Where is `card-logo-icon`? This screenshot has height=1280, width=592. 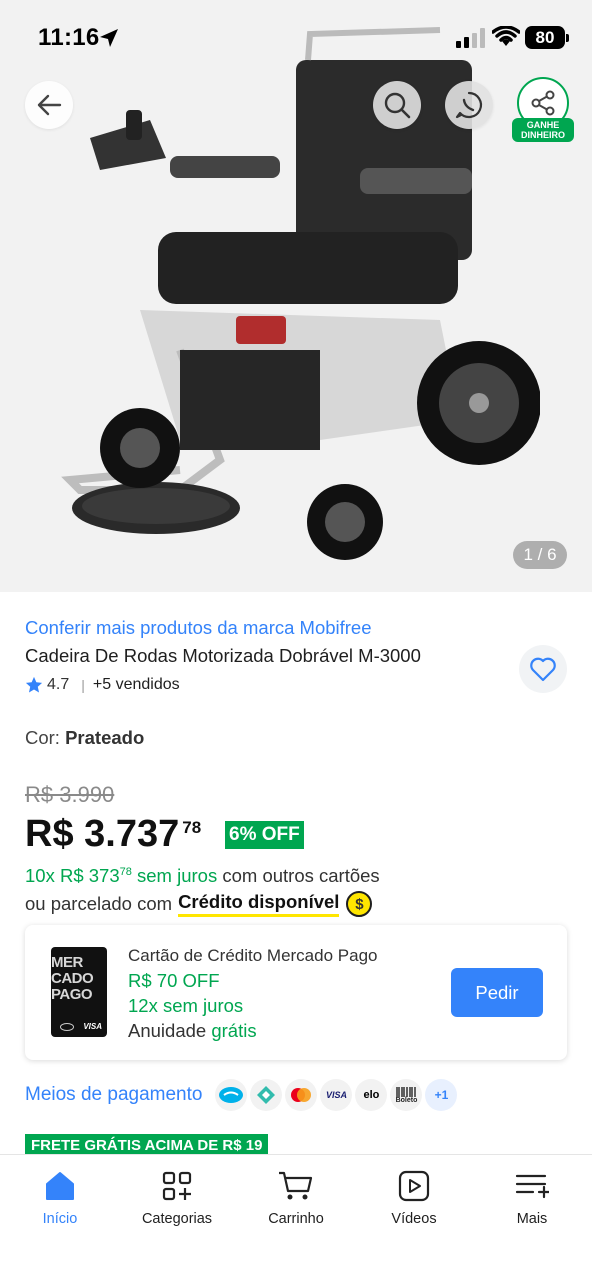
card-logo-icon is located at coordinates (67, 1027).